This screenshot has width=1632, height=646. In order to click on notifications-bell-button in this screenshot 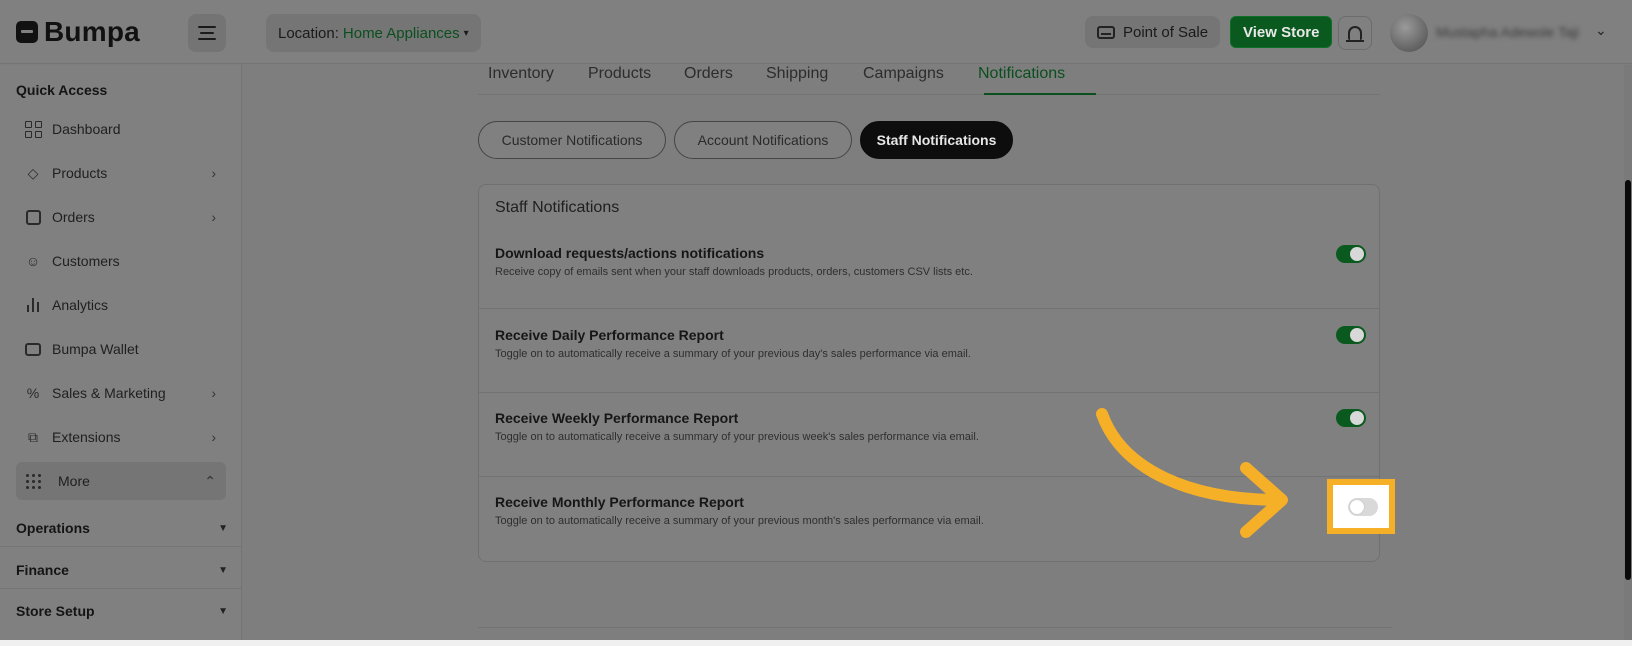, I will do `click(1355, 33)`.